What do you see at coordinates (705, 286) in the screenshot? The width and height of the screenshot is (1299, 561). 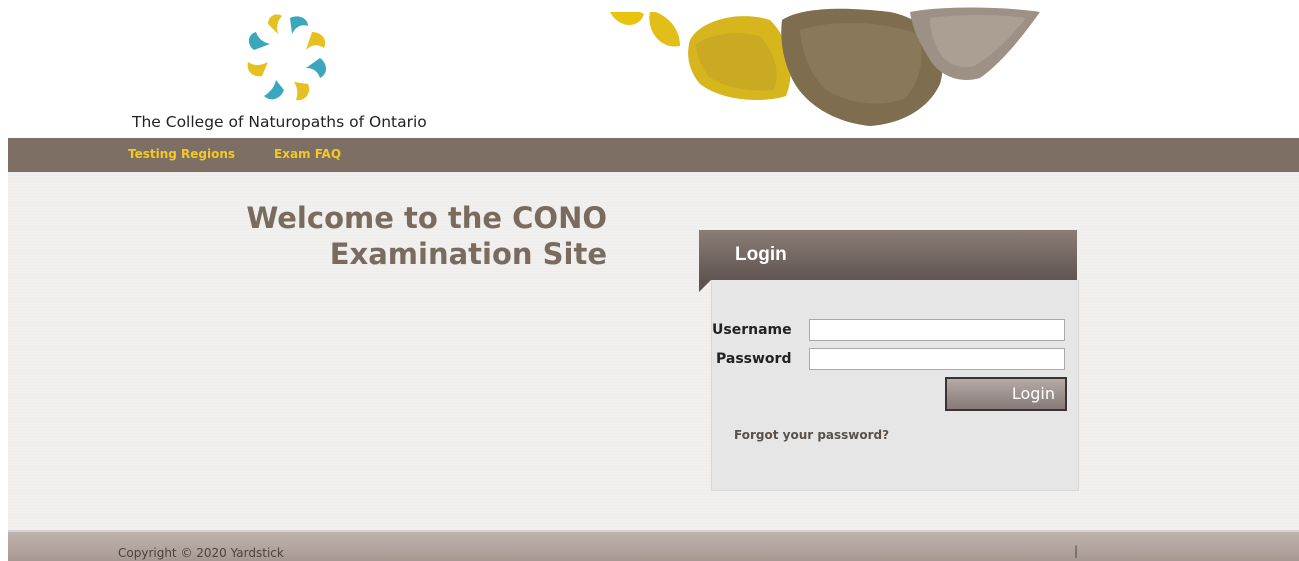 I see `login-header-fold` at bounding box center [705, 286].